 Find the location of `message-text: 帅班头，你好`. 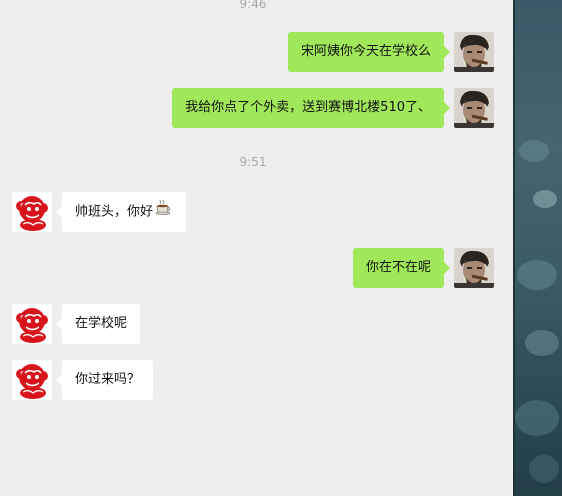

message-text: 帅班头，你好 is located at coordinates (114, 212).